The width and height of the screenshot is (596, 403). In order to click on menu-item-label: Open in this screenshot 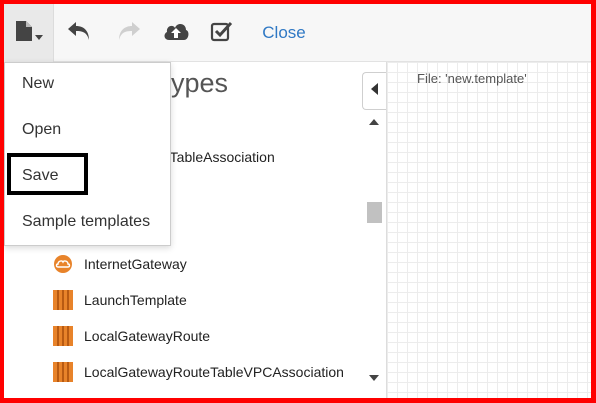, I will do `click(42, 129)`.